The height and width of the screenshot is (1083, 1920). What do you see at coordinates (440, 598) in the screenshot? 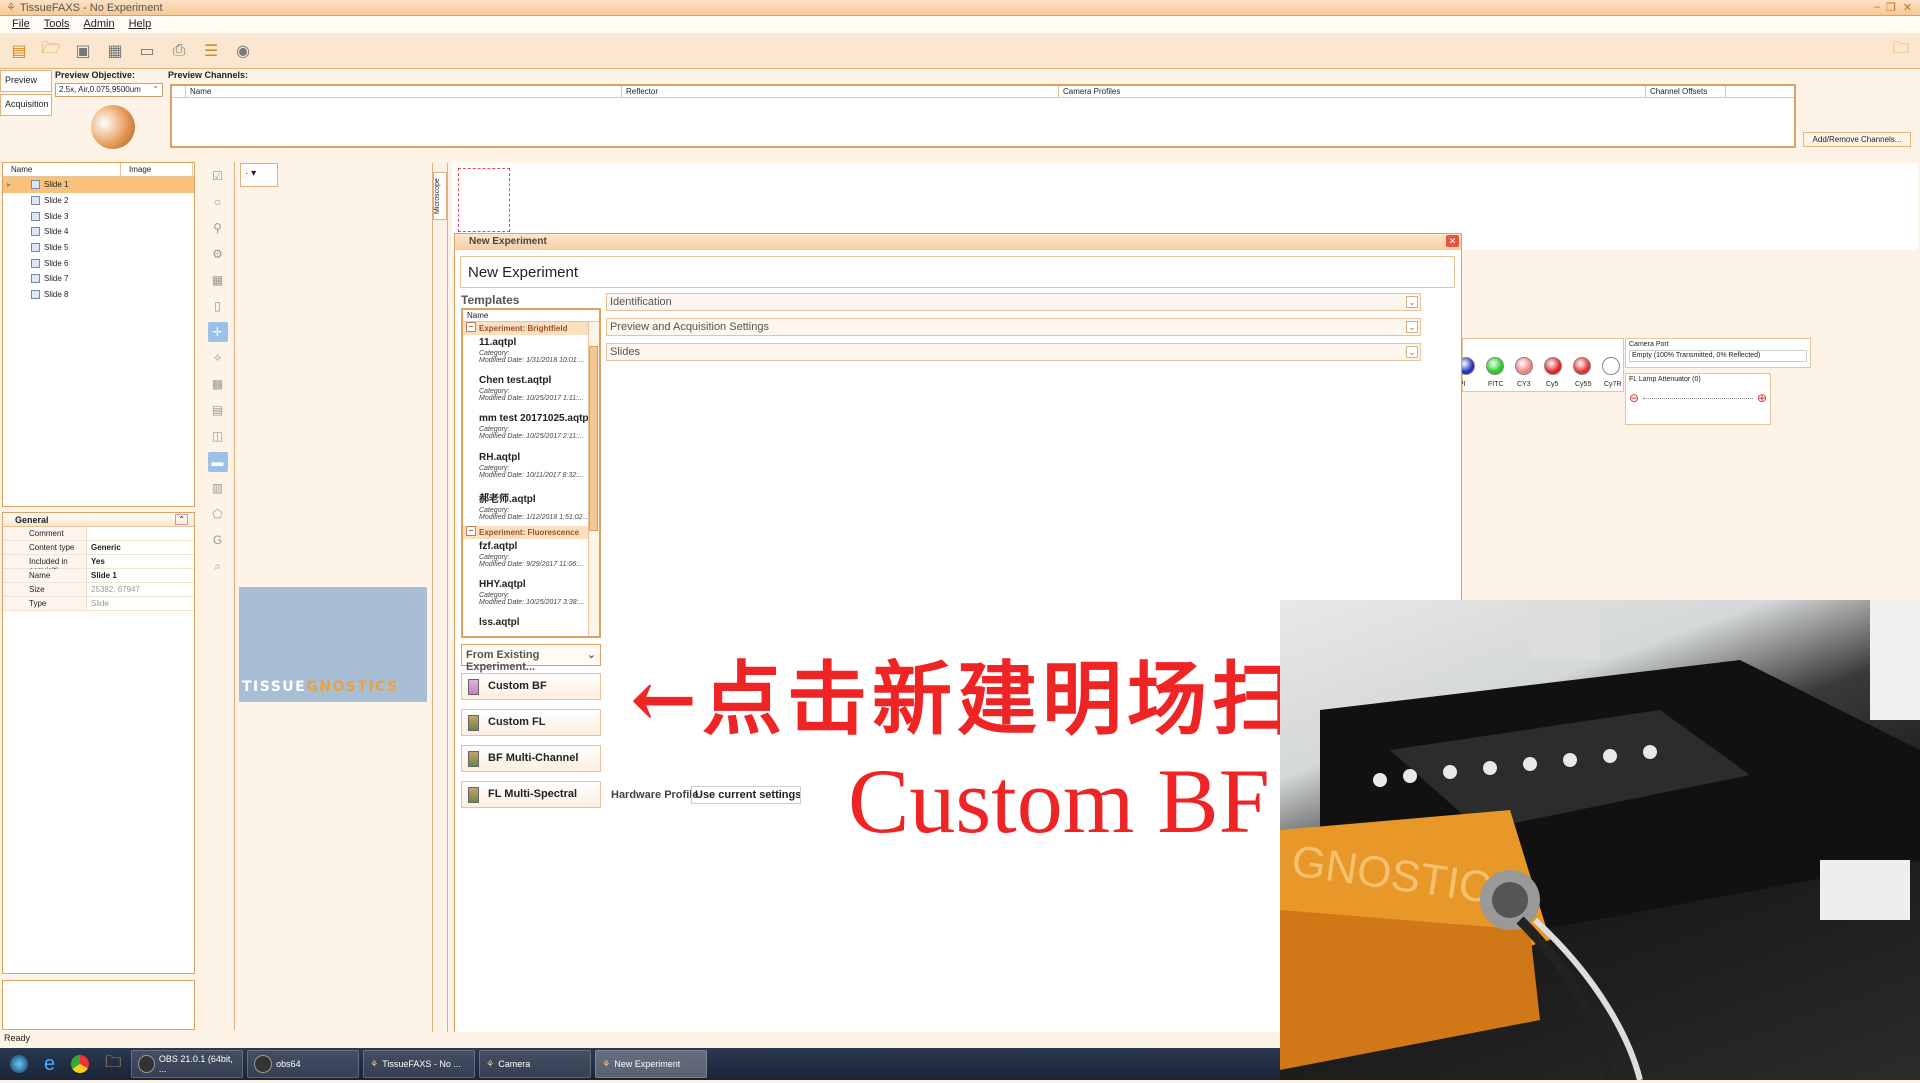
I see `splitter` at bounding box center [440, 598].